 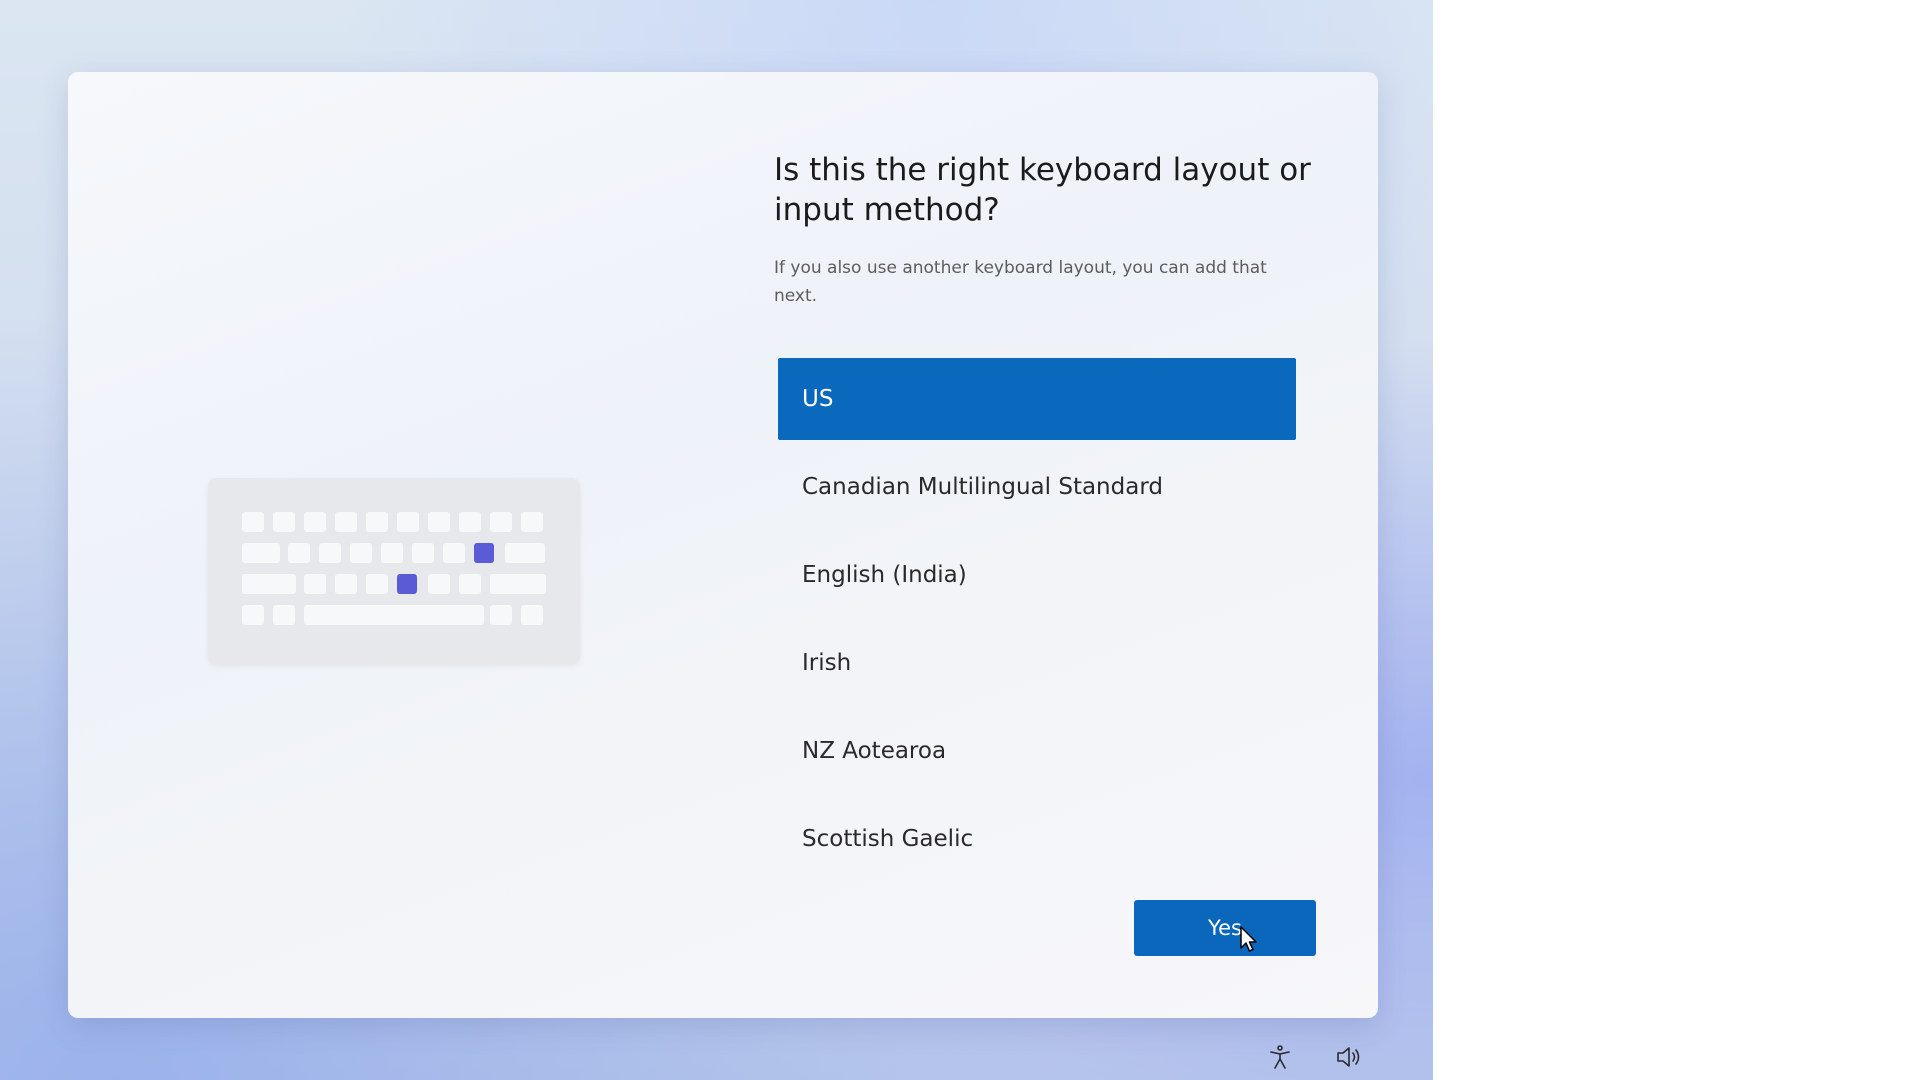 I want to click on keyboard-illustration, so click(x=394, y=571).